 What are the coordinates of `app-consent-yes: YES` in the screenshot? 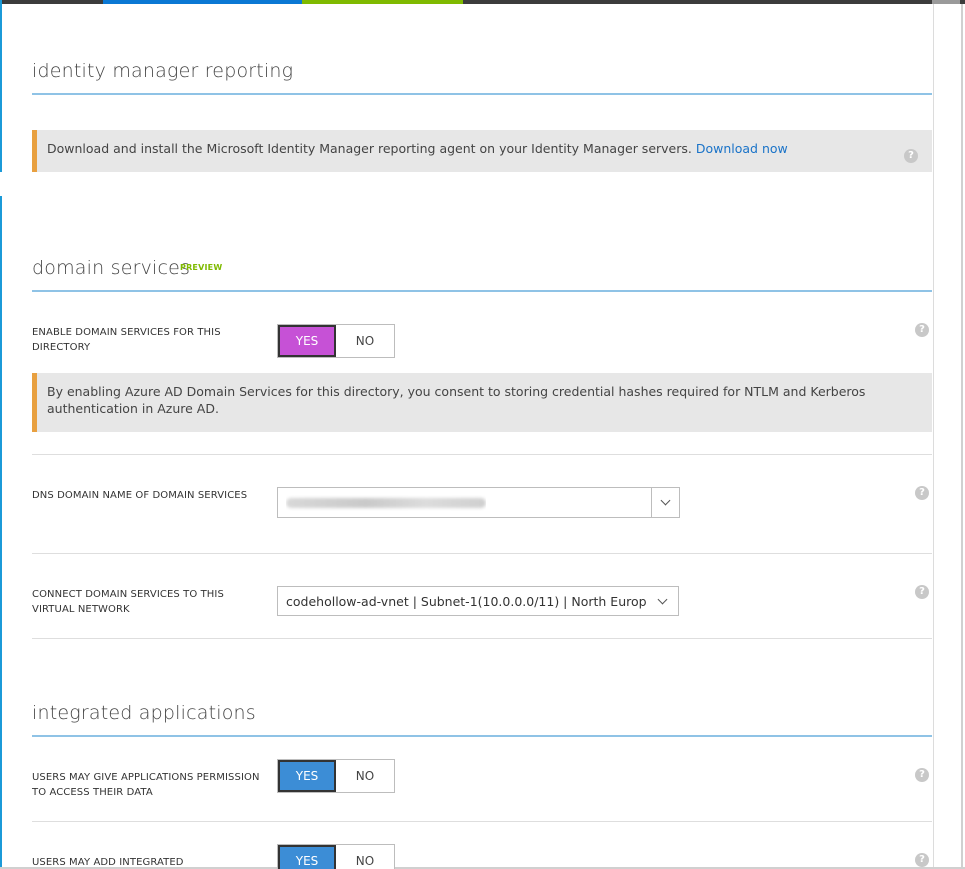 It's located at (307, 776).